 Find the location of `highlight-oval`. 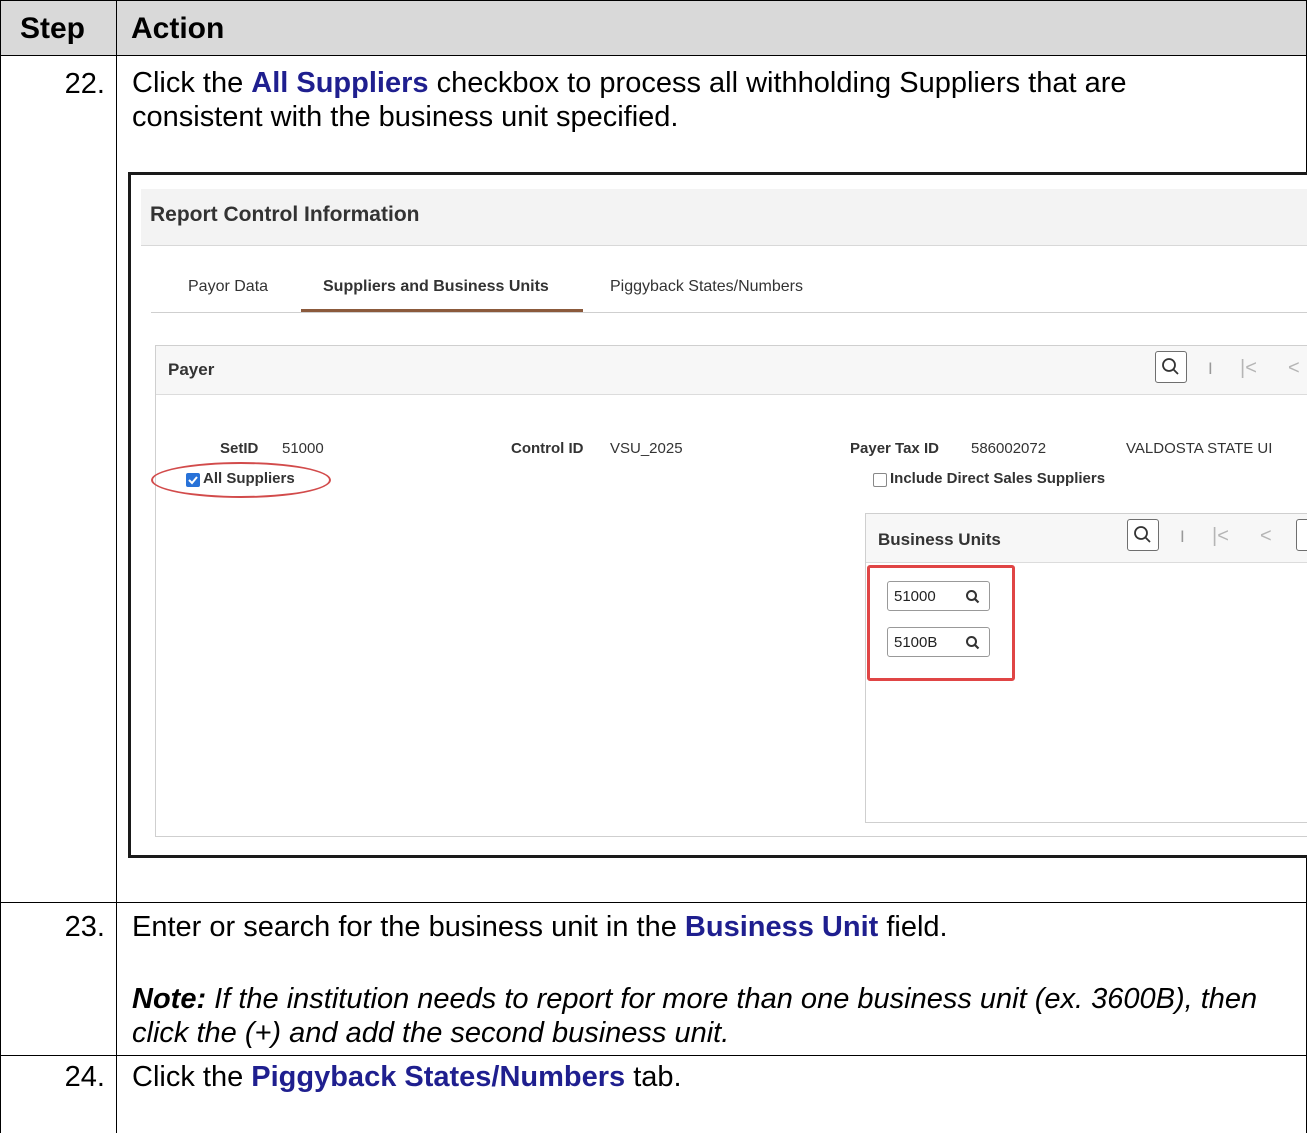

highlight-oval is located at coordinates (241, 480).